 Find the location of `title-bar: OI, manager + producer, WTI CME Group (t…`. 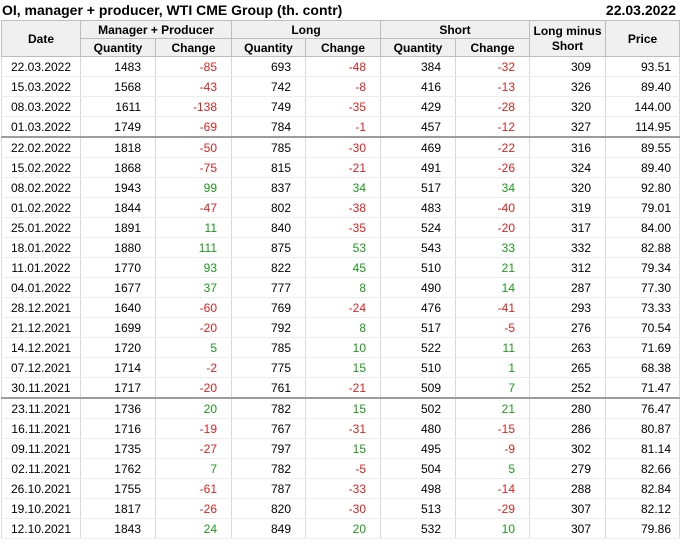

title-bar: OI, manager + producer, WTI CME Group (t… is located at coordinates (340, 10).